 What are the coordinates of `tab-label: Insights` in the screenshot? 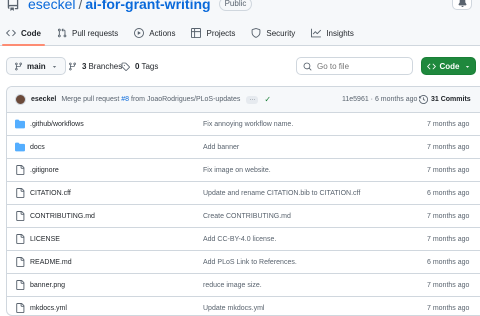 It's located at (340, 33).